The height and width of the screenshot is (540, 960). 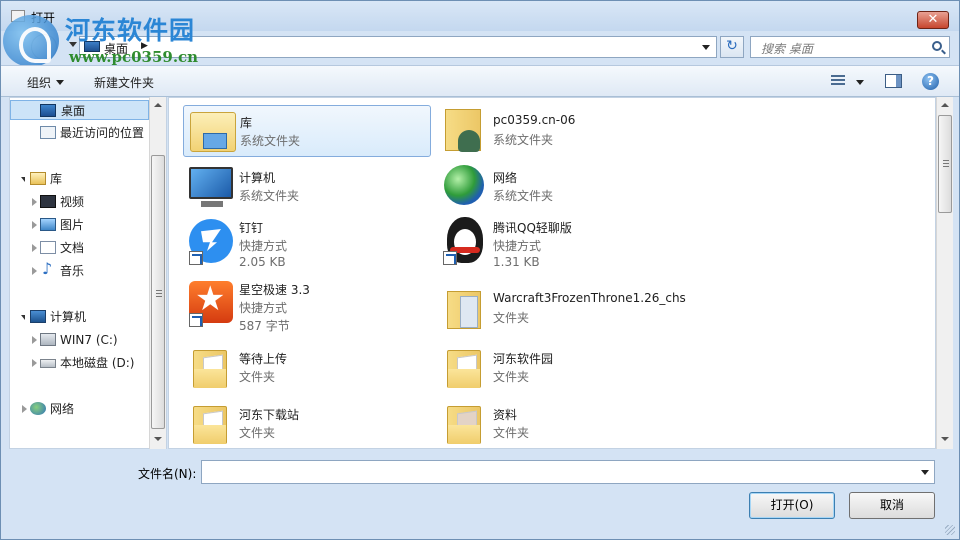 I want to click on file-item: 星空极速 3.3 快捷方式 587 字节, so click(x=307, y=304).